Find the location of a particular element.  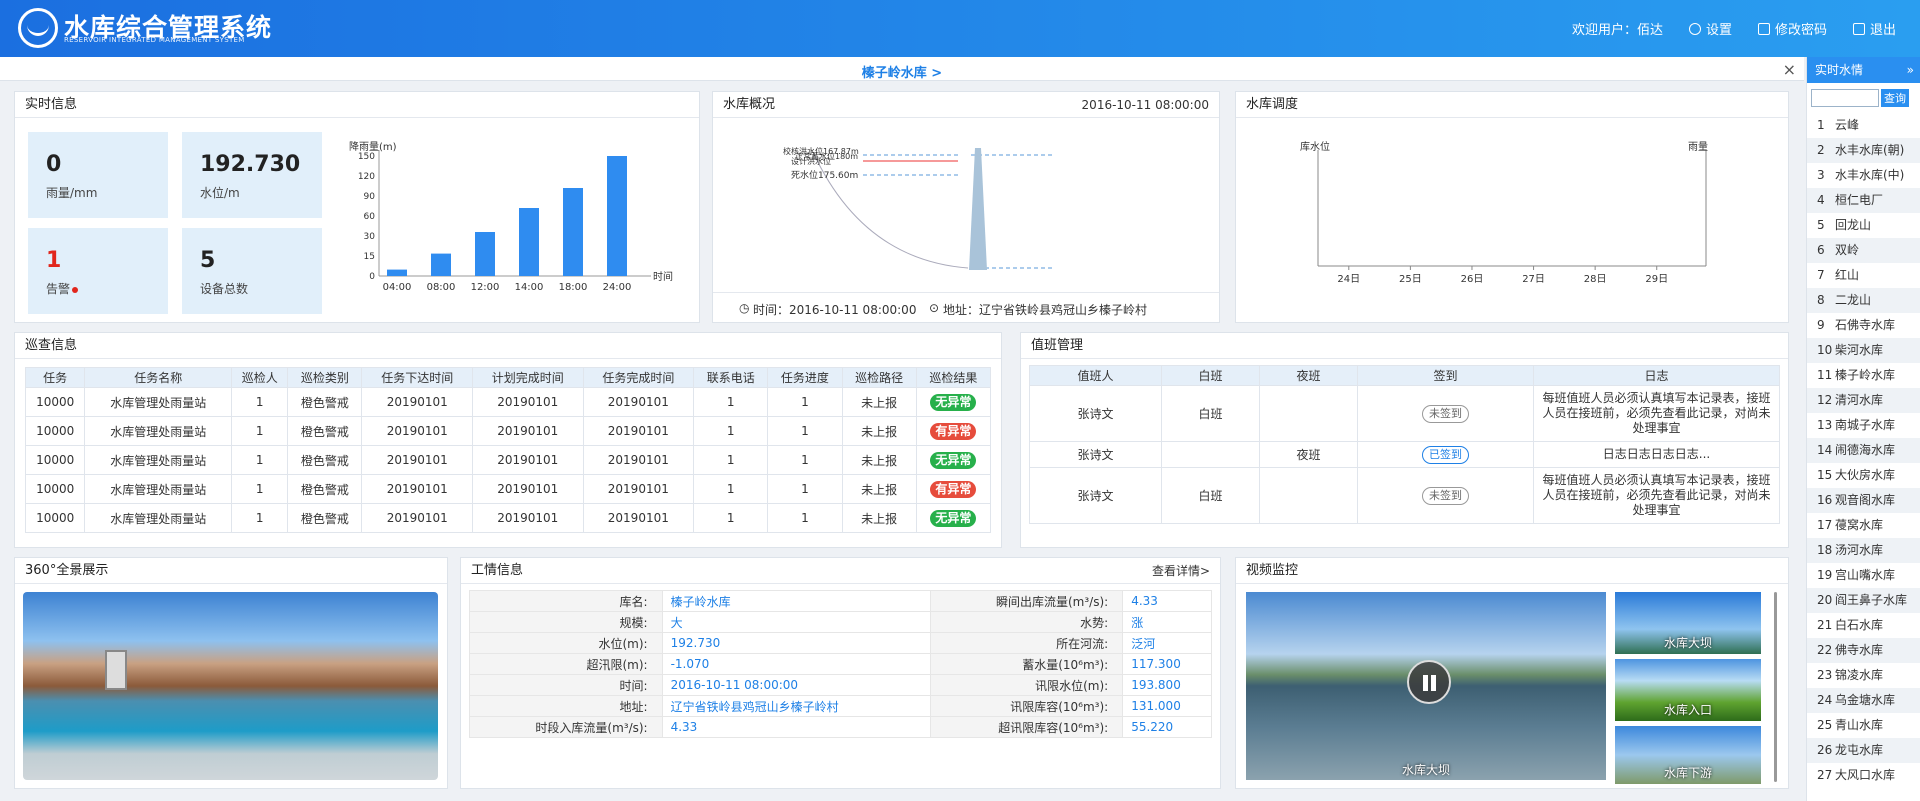

list-item: 7 红山 is located at coordinates (1863, 275).